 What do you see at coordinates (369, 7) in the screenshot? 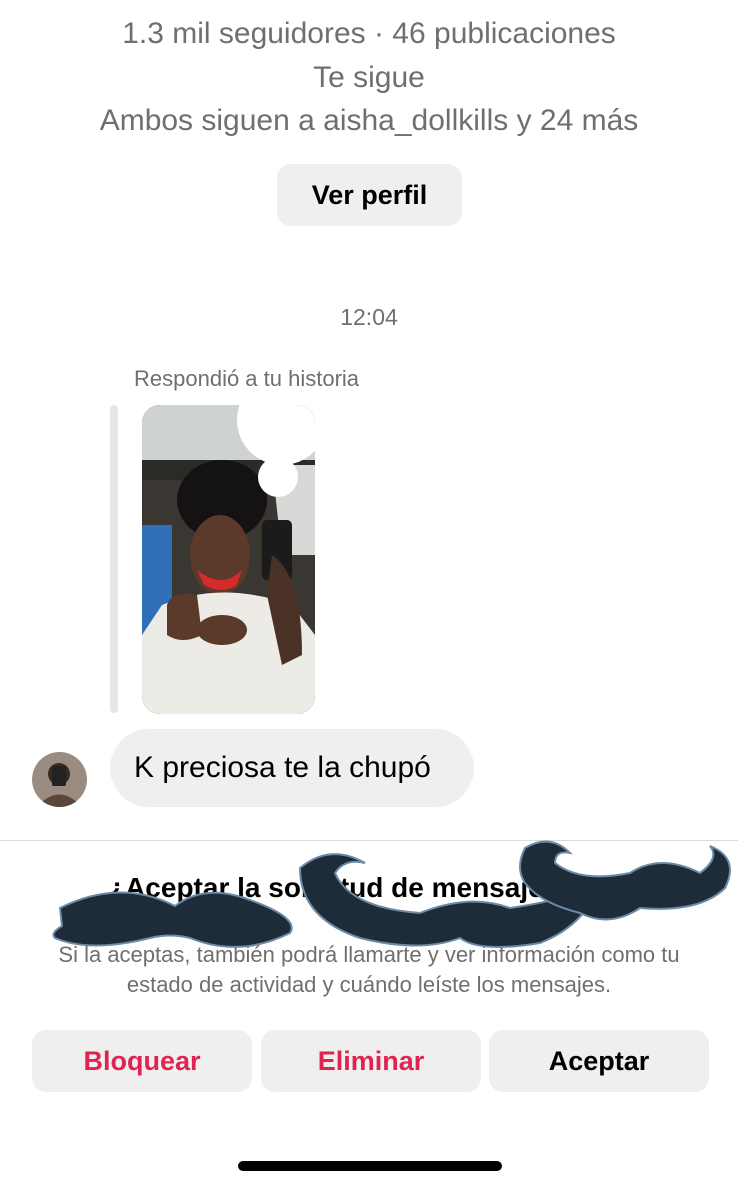
I see `profile-name-line-cut` at bounding box center [369, 7].